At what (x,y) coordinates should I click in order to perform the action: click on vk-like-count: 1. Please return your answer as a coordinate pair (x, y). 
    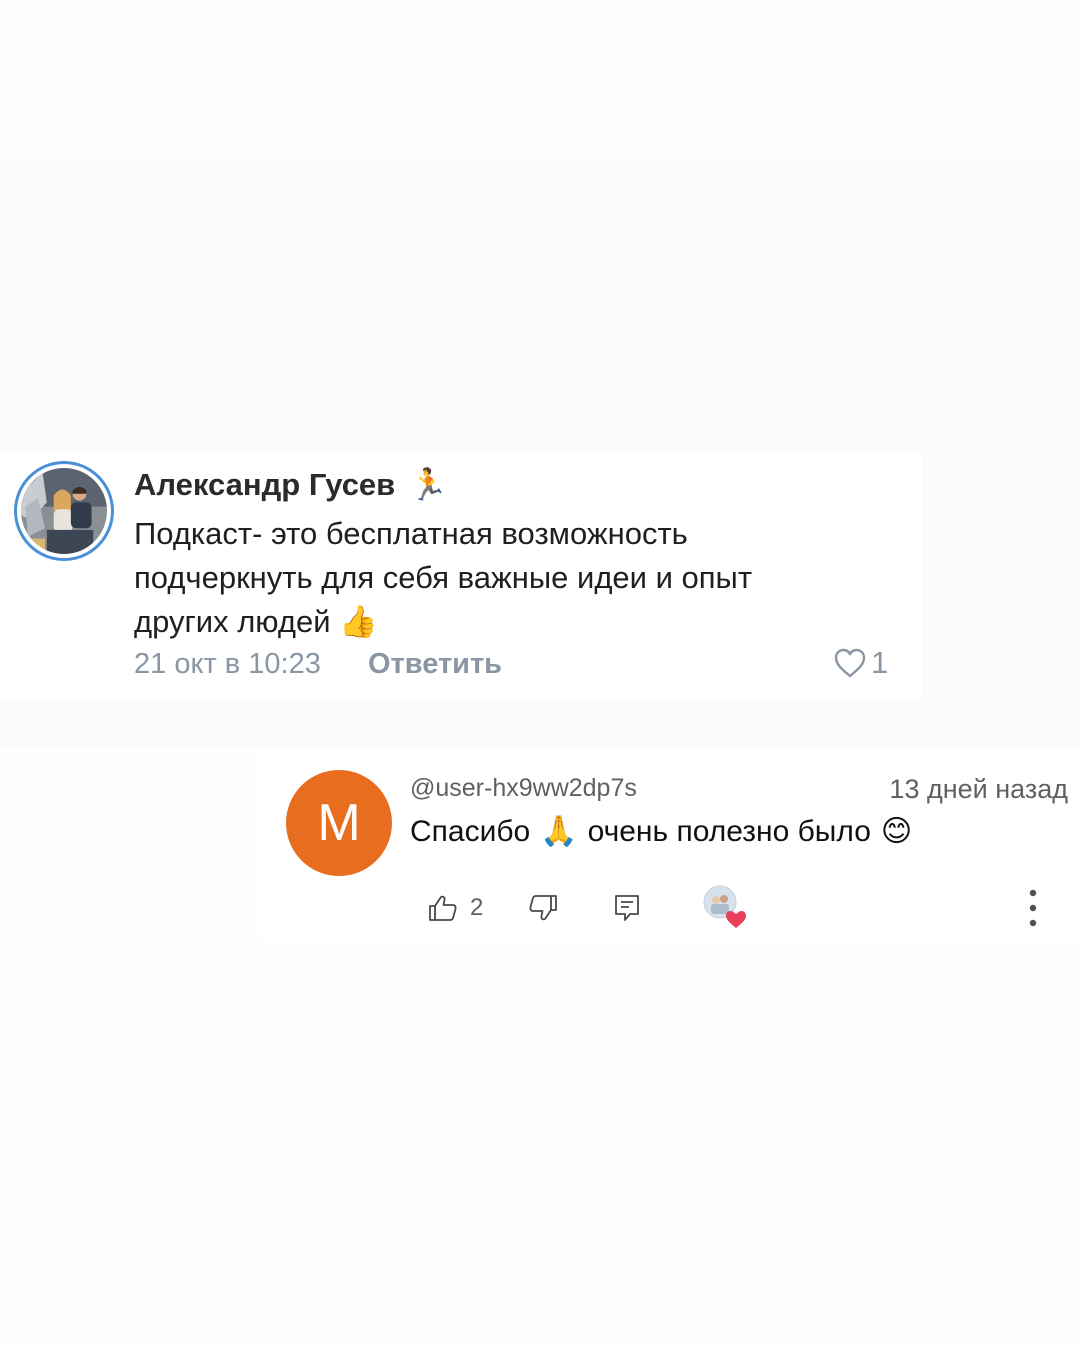
    Looking at the image, I should click on (880, 662).